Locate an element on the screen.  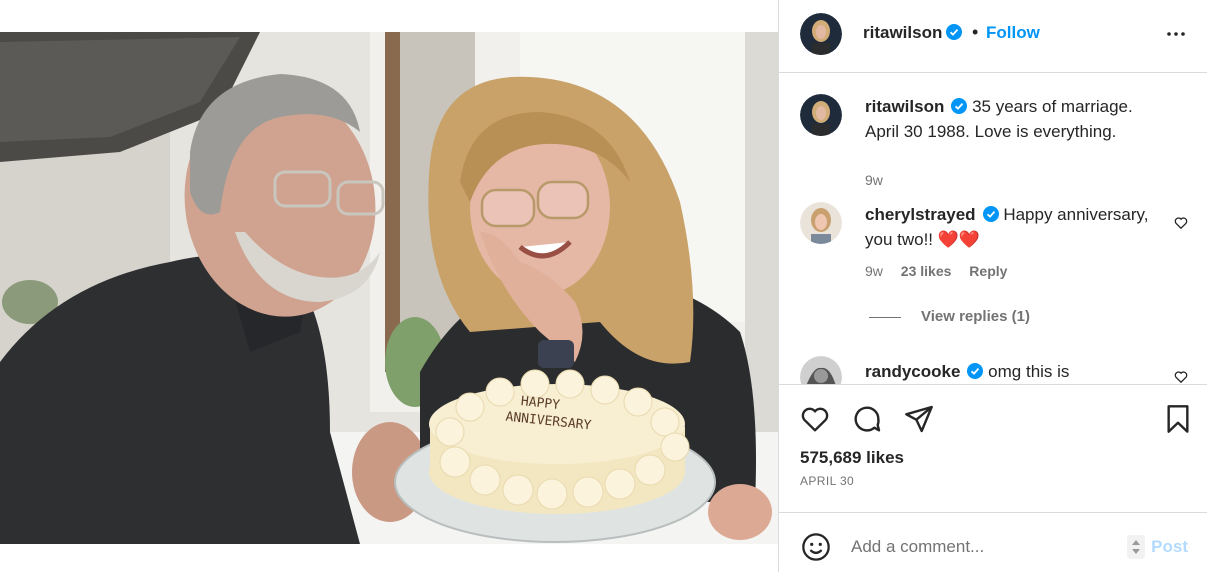
add-comment-input is located at coordinates (981, 547).